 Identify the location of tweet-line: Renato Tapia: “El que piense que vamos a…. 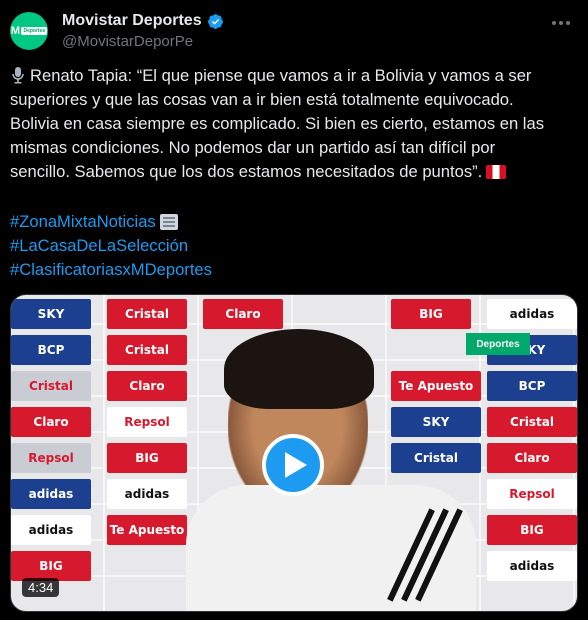
(293, 76).